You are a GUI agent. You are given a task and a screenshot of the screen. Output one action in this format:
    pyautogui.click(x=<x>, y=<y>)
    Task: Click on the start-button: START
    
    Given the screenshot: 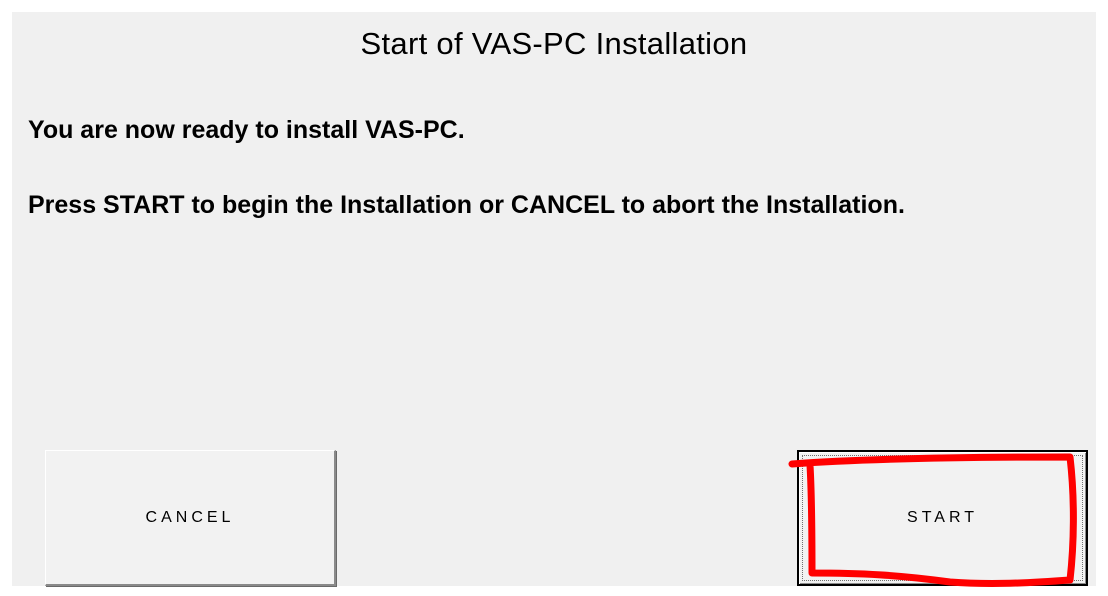 What is the action you would take?
    pyautogui.click(x=942, y=518)
    